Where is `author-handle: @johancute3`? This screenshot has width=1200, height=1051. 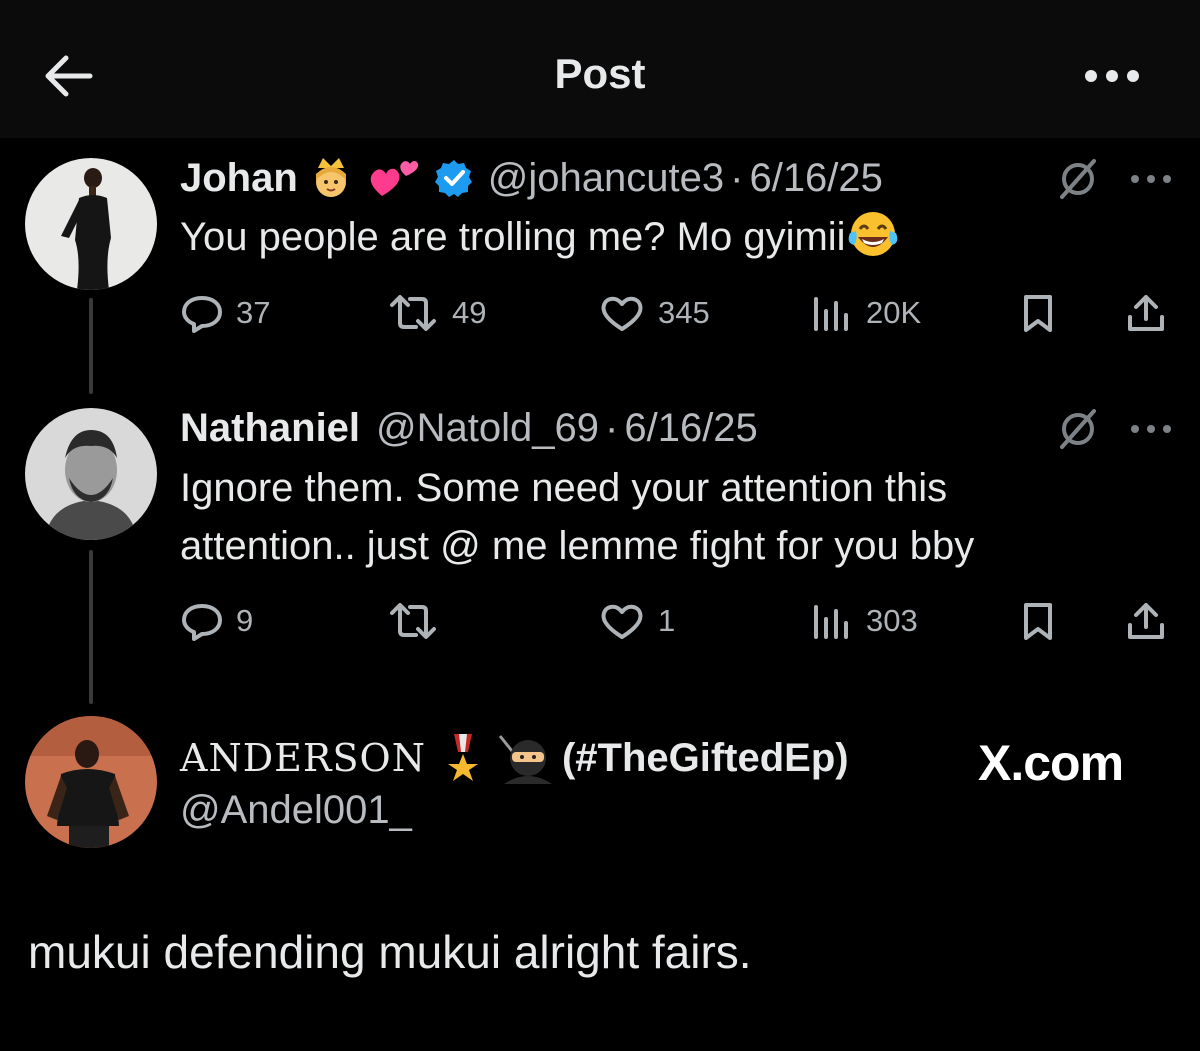
author-handle: @johancute3 is located at coordinates (606, 178).